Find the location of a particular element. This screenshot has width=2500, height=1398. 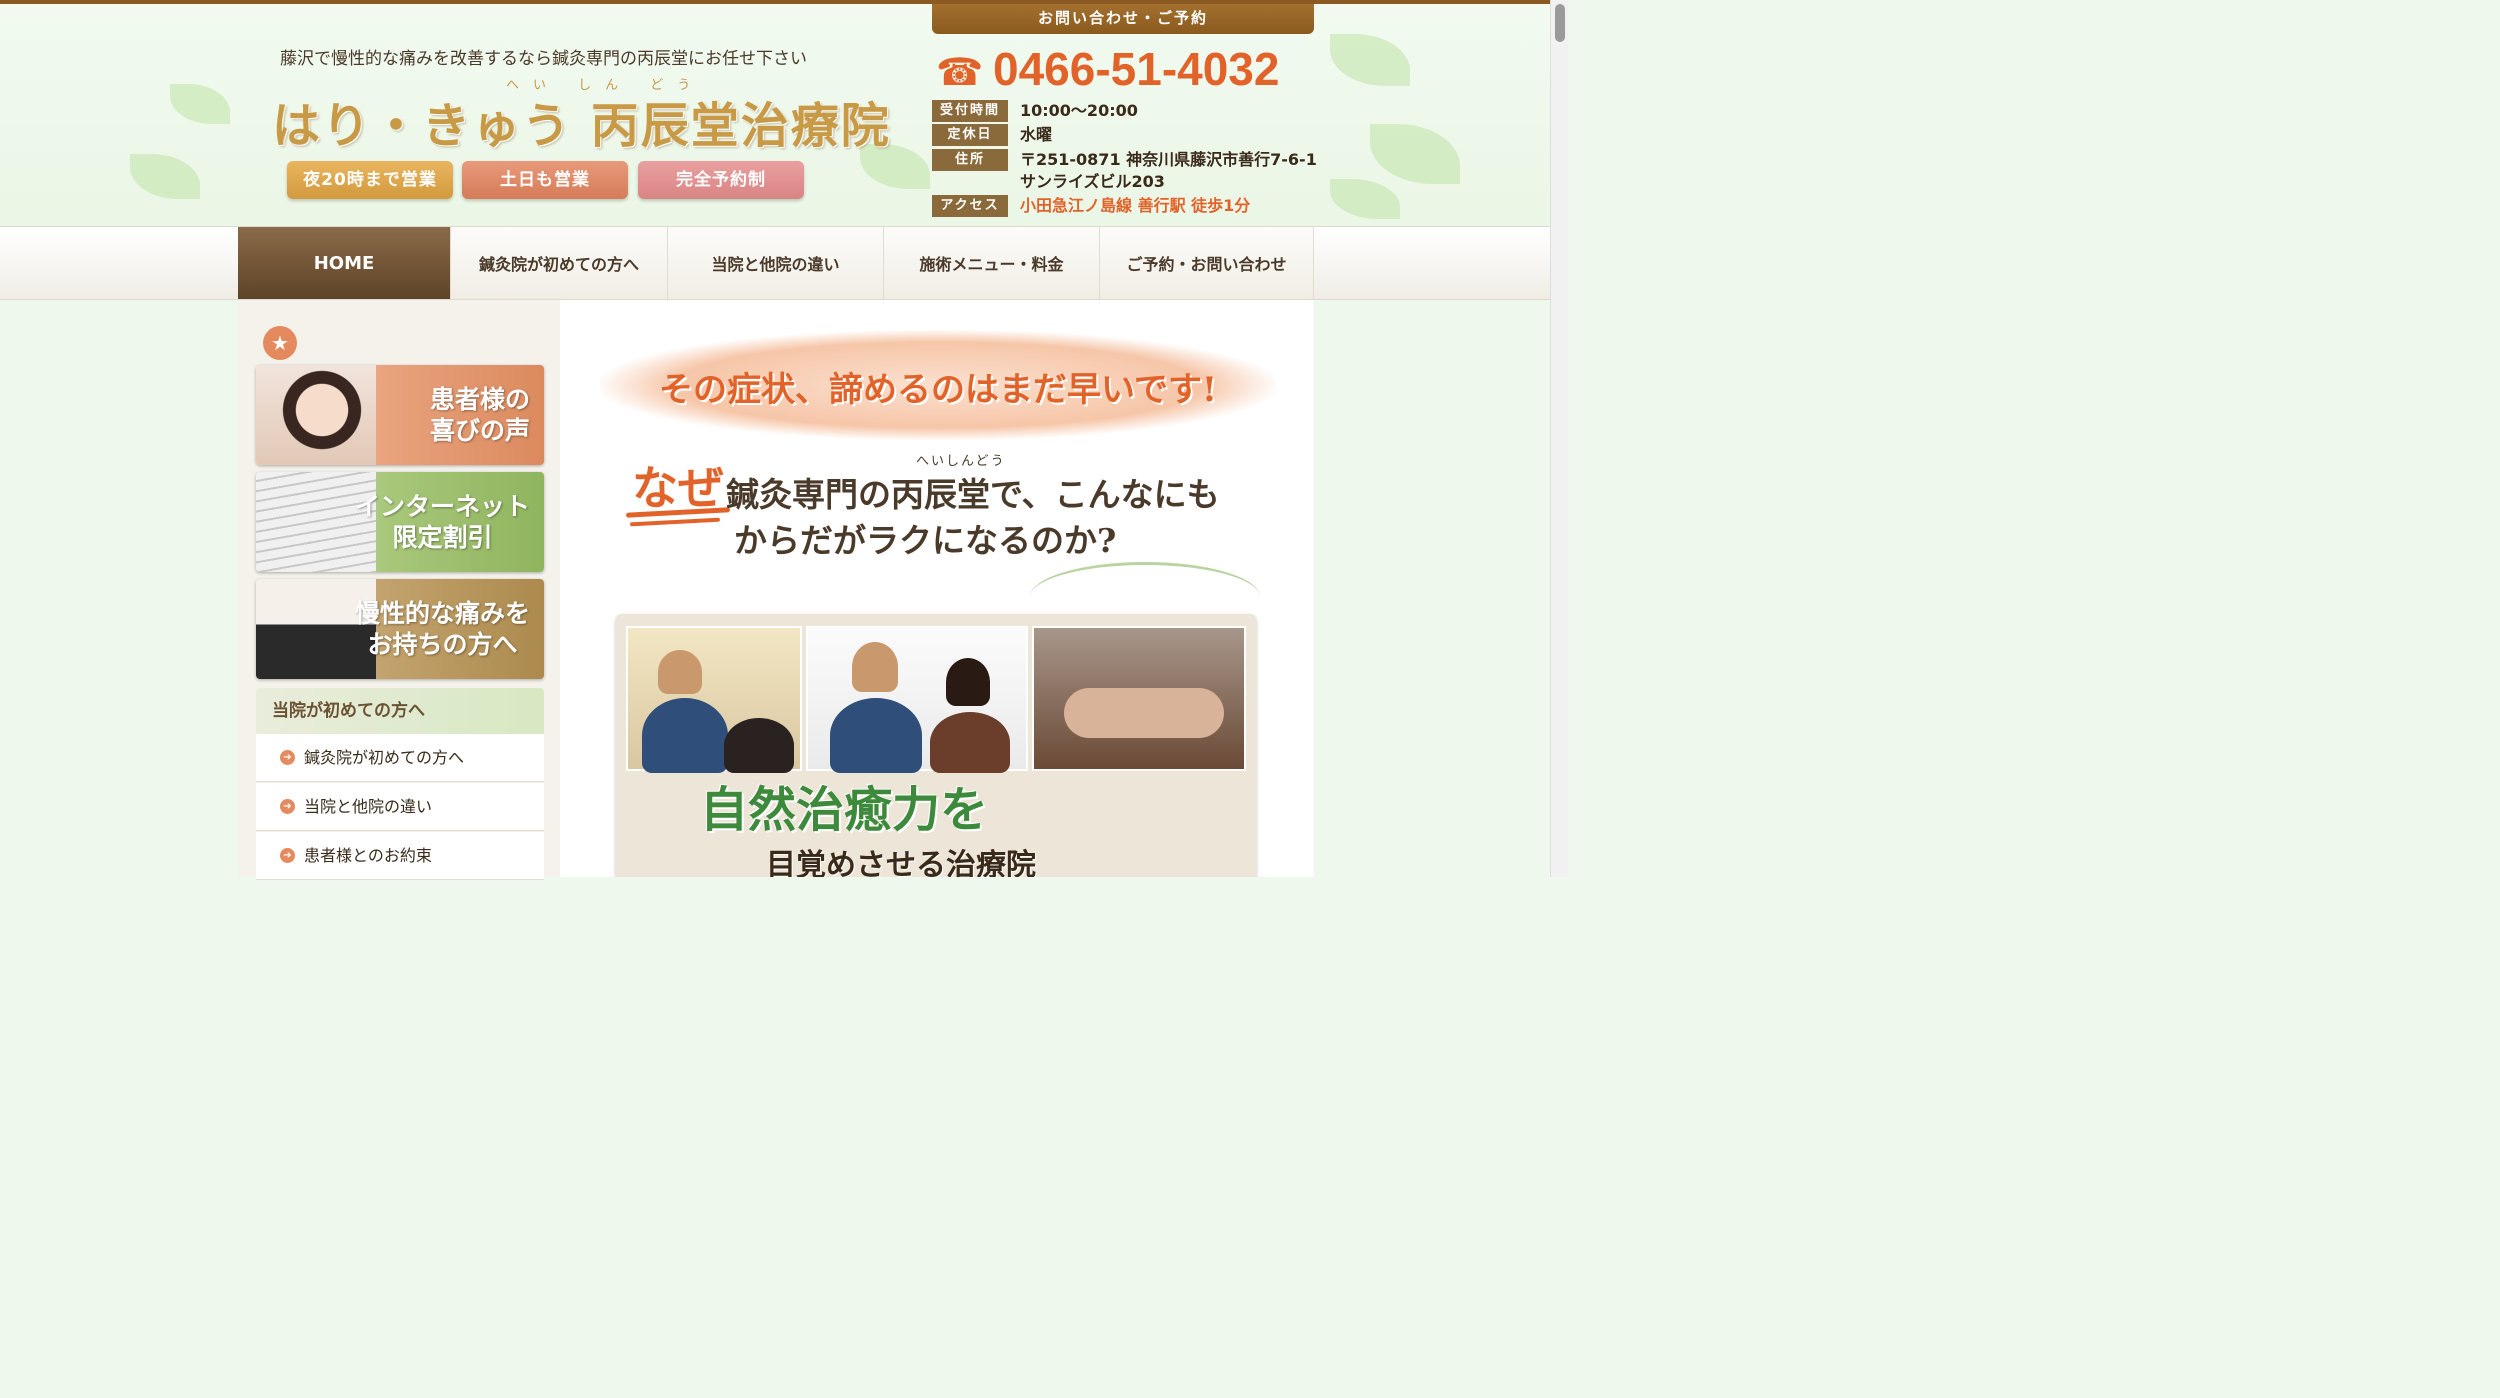

tagline-heading: 自然治癒力を is located at coordinates (844, 810).